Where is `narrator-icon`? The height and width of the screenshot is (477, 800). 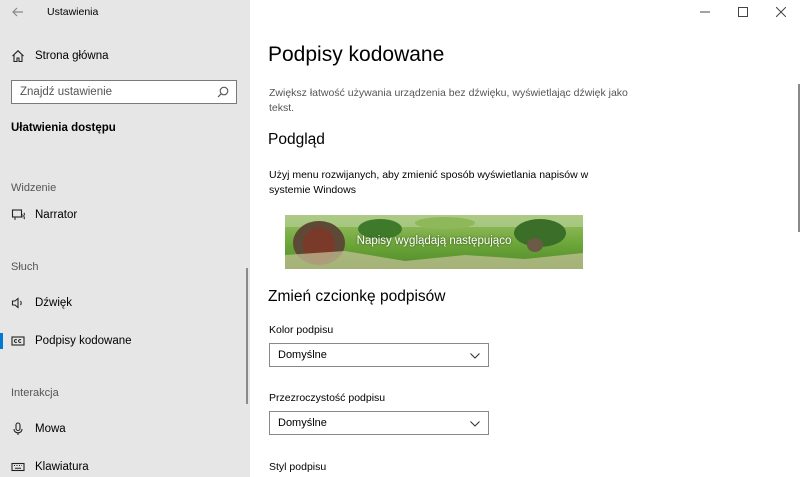
narrator-icon is located at coordinates (18, 215).